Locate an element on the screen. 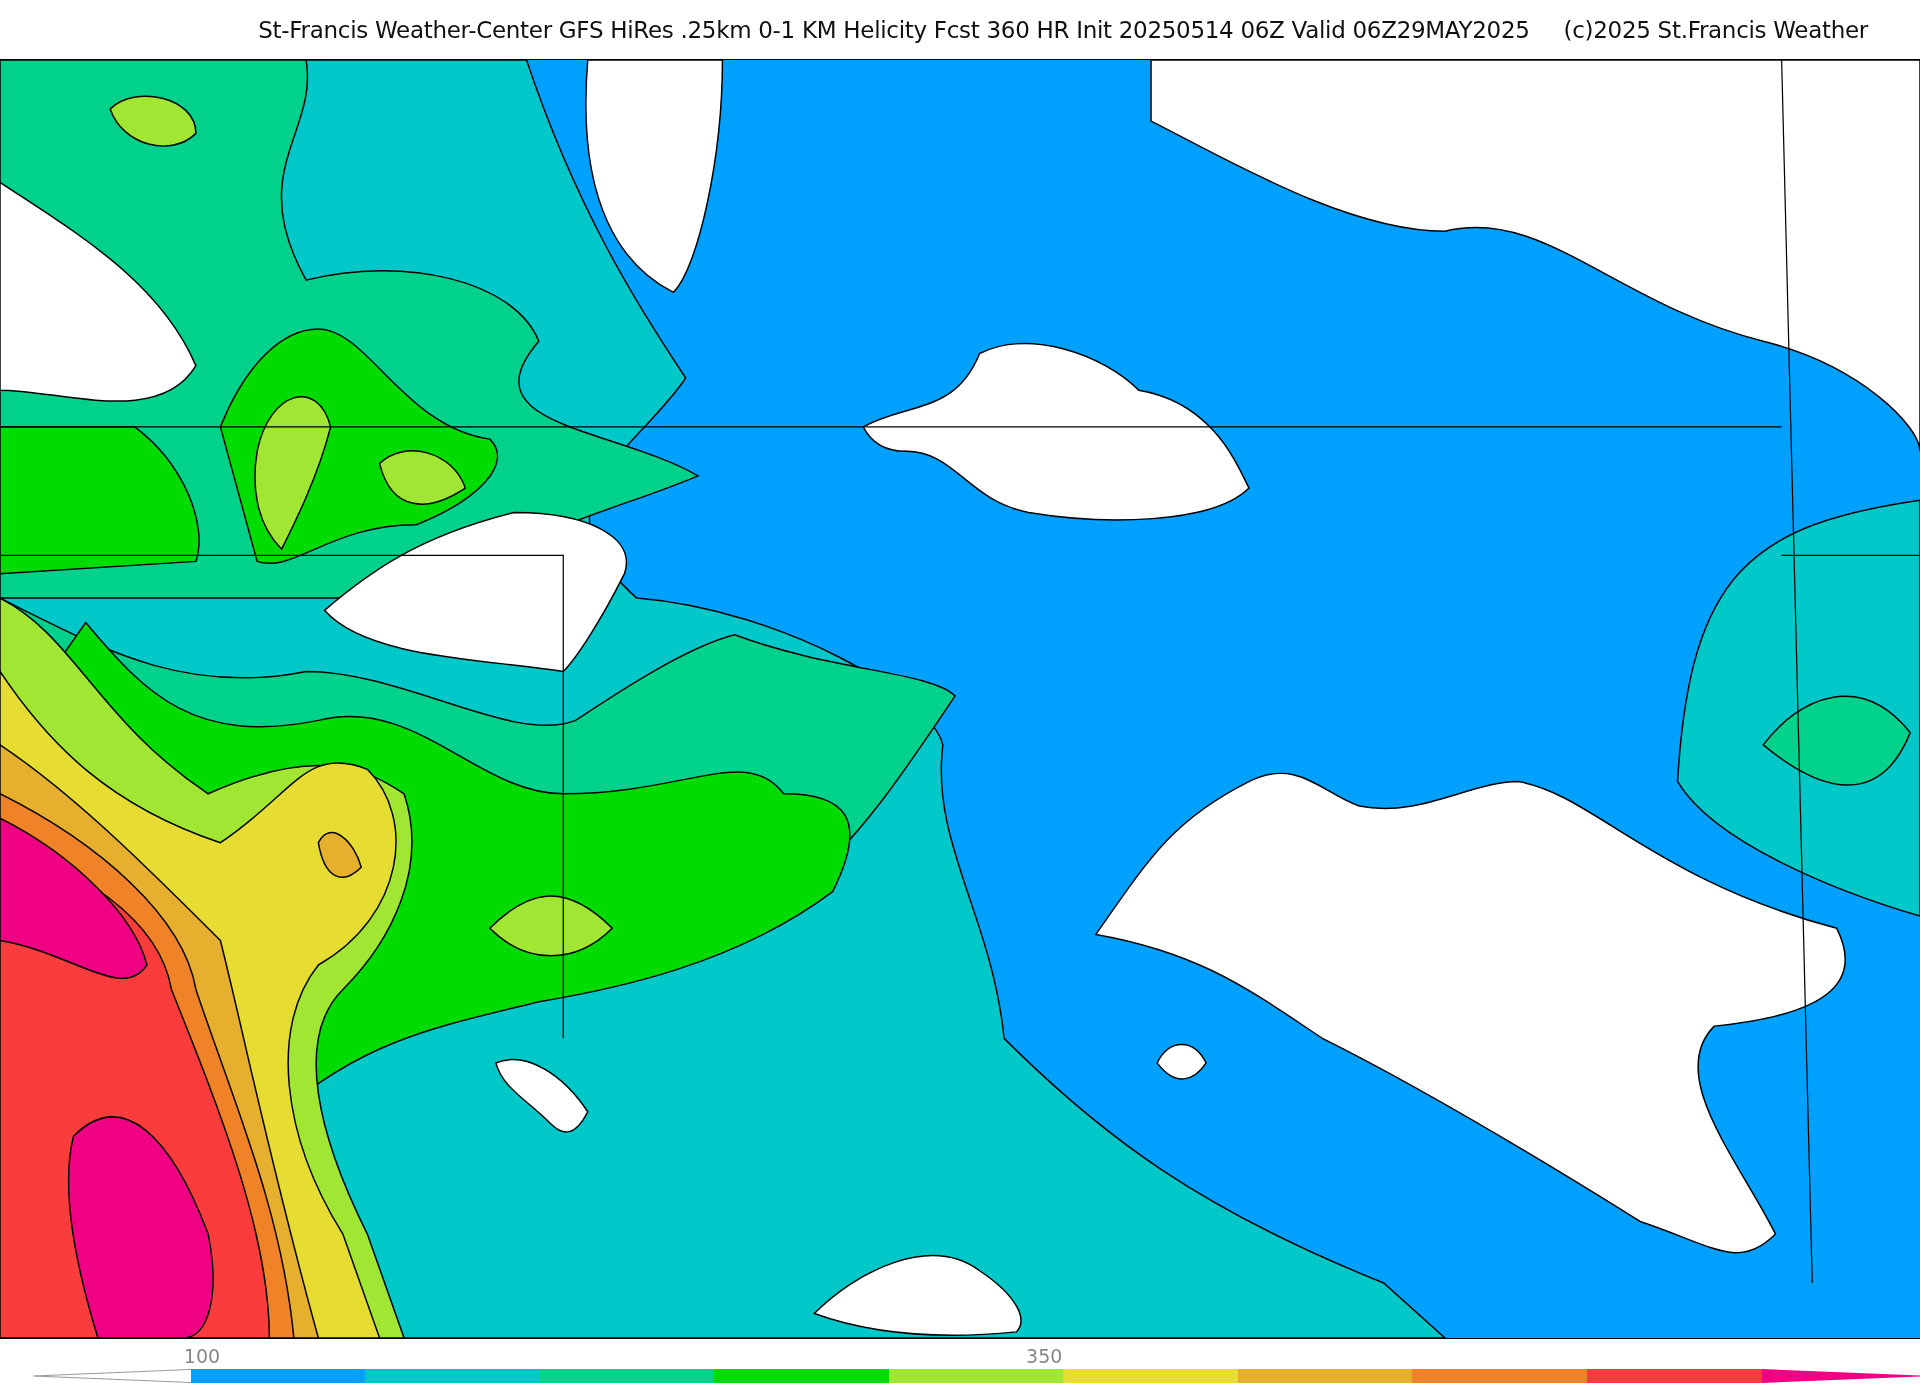  scale-label: 350 is located at coordinates (1044, 1356).